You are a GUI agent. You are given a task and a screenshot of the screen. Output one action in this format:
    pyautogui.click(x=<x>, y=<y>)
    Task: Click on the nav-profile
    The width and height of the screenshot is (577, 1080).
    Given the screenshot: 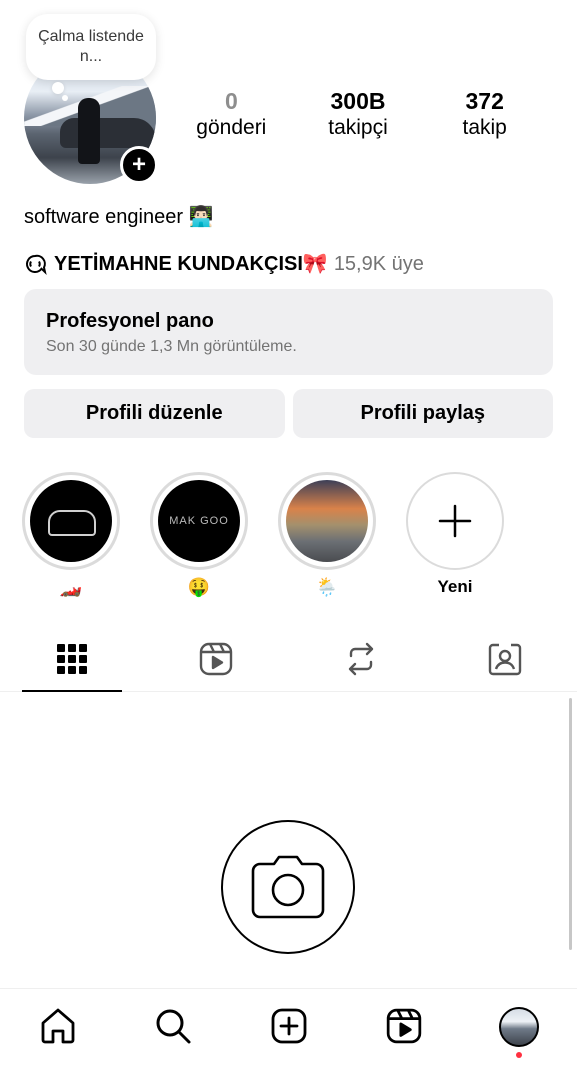 What is the action you would take?
    pyautogui.click(x=519, y=1034)
    